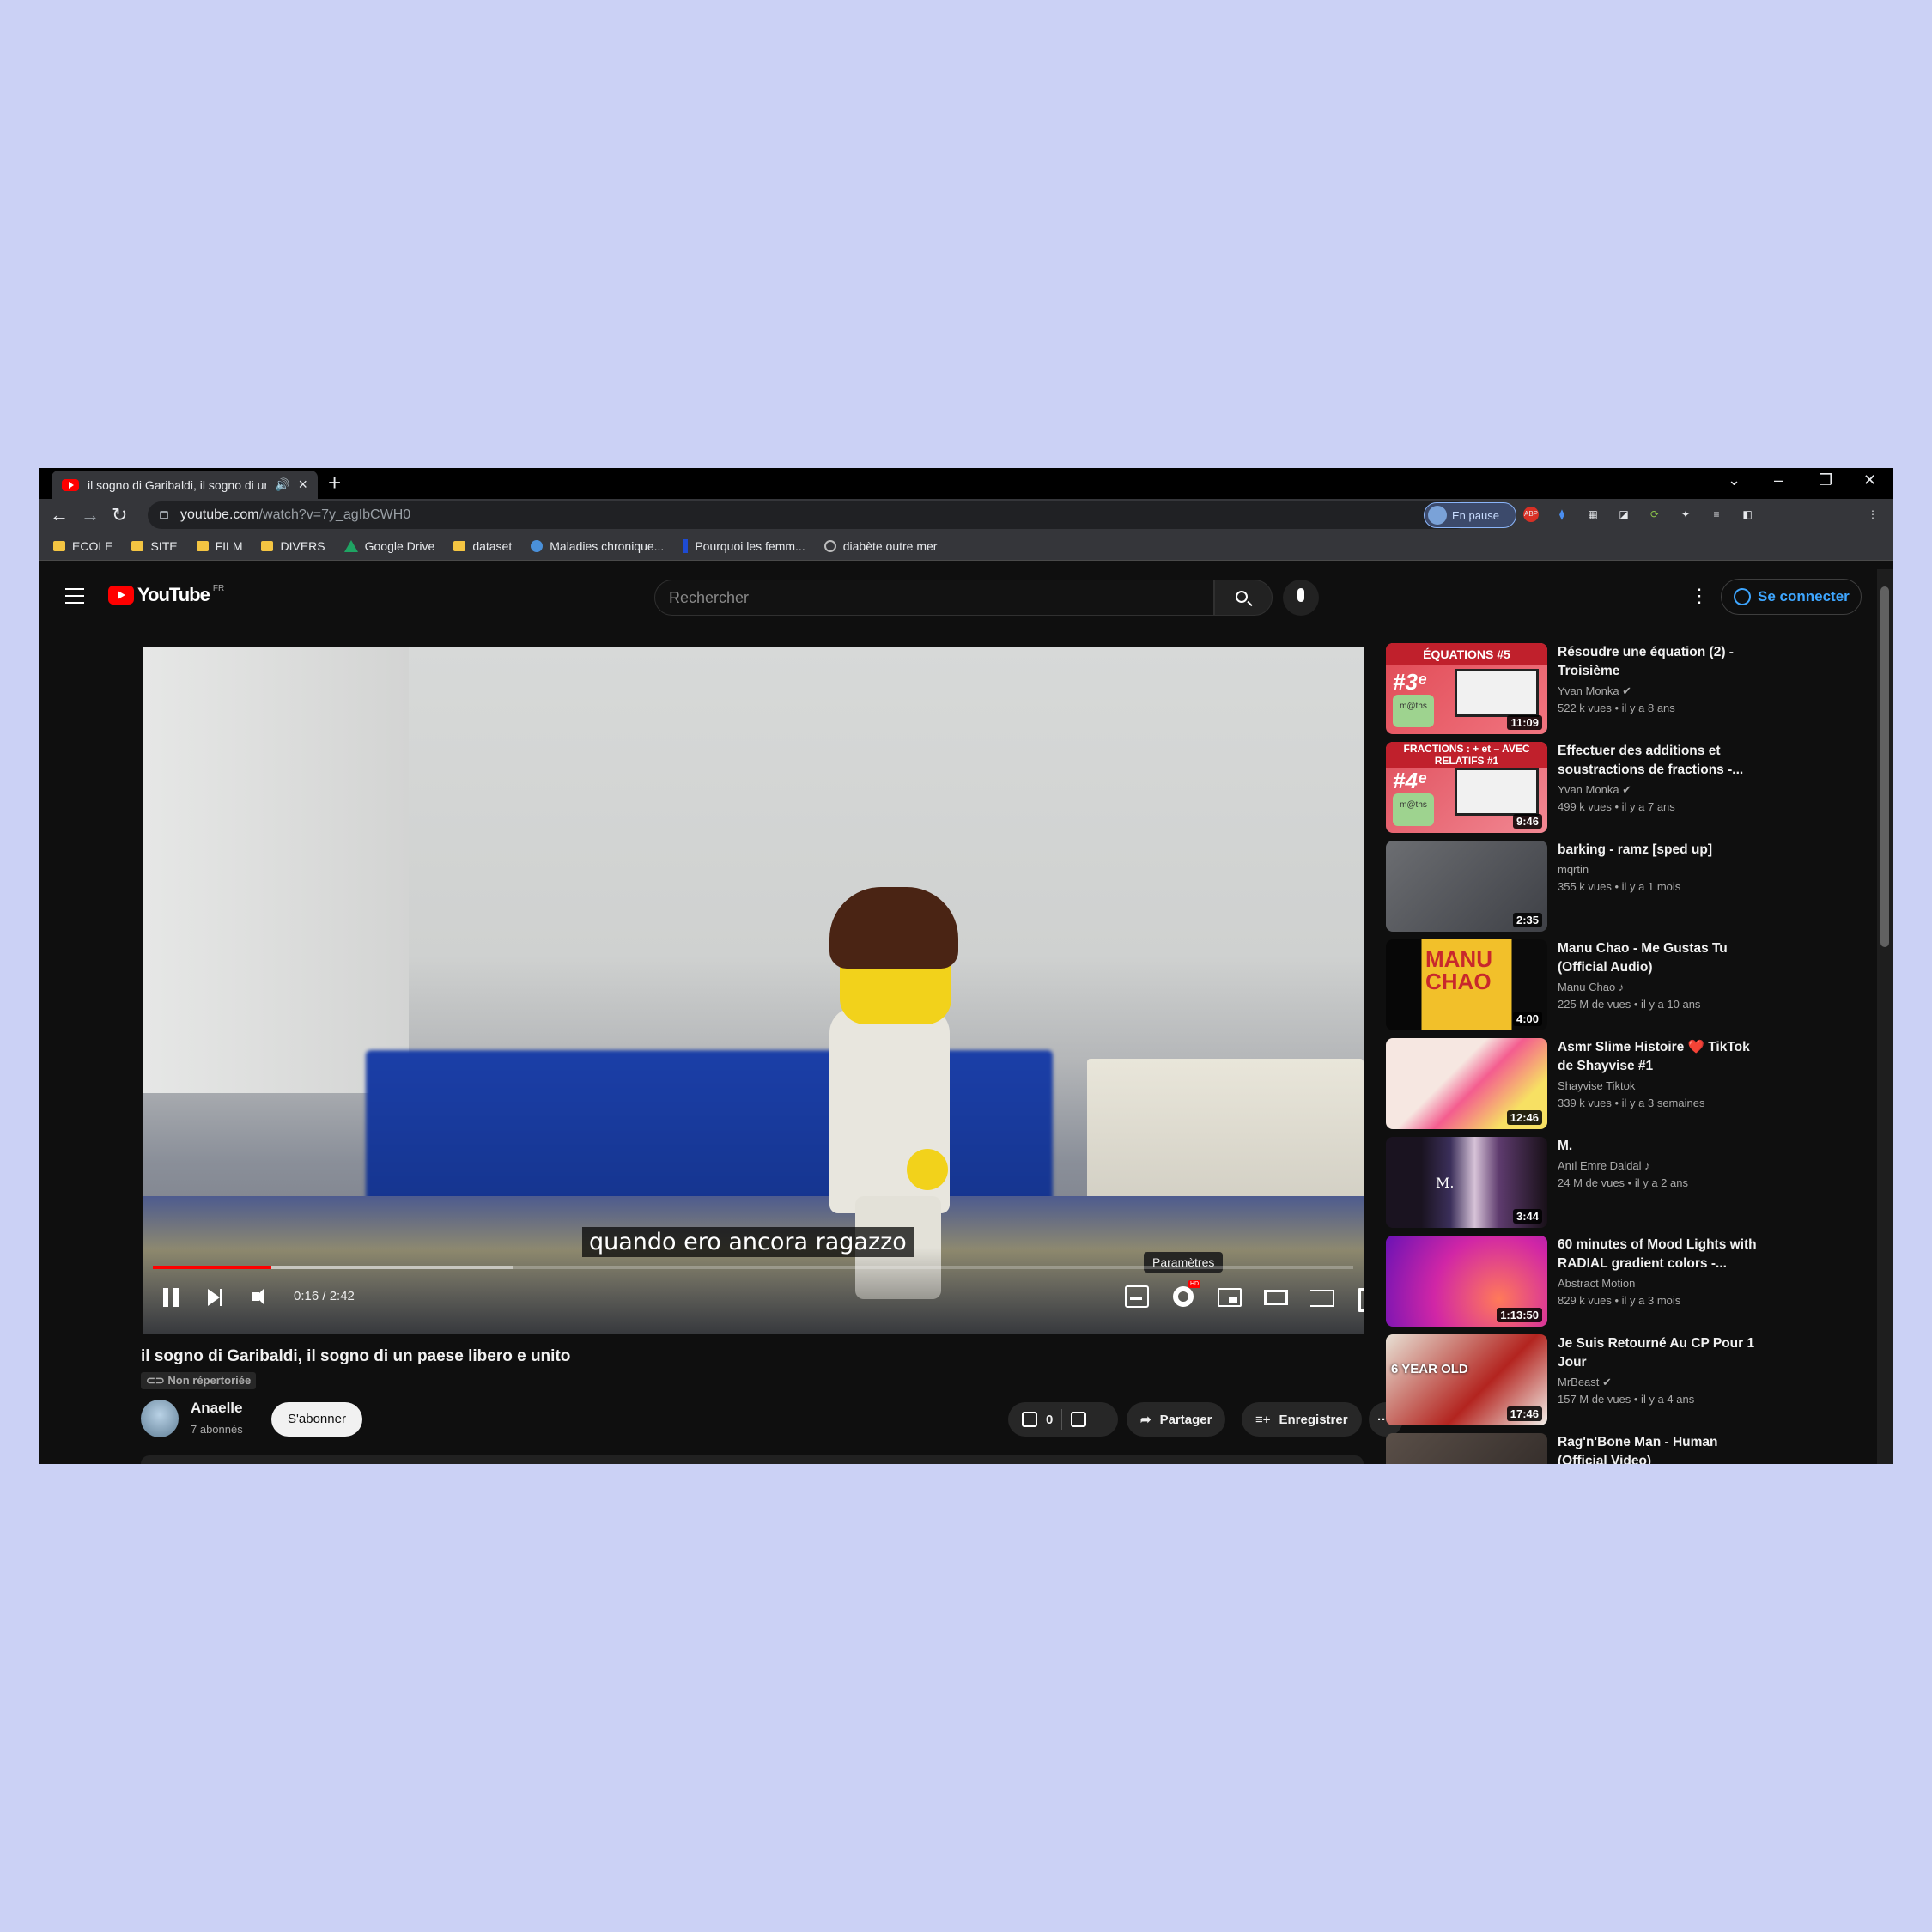  I want to click on media-control-icon: ≡, so click(1716, 514).